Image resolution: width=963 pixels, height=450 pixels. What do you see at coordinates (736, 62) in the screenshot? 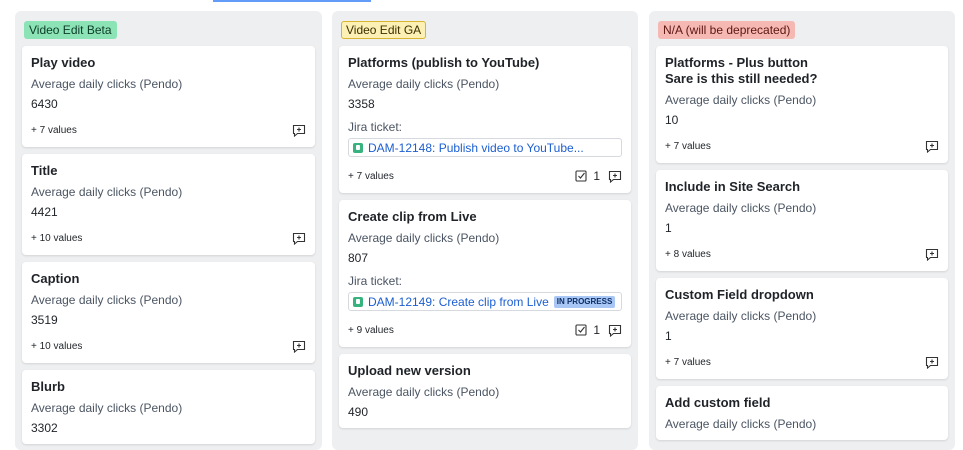
I see `card-title: Platforms - Plus button` at bounding box center [736, 62].